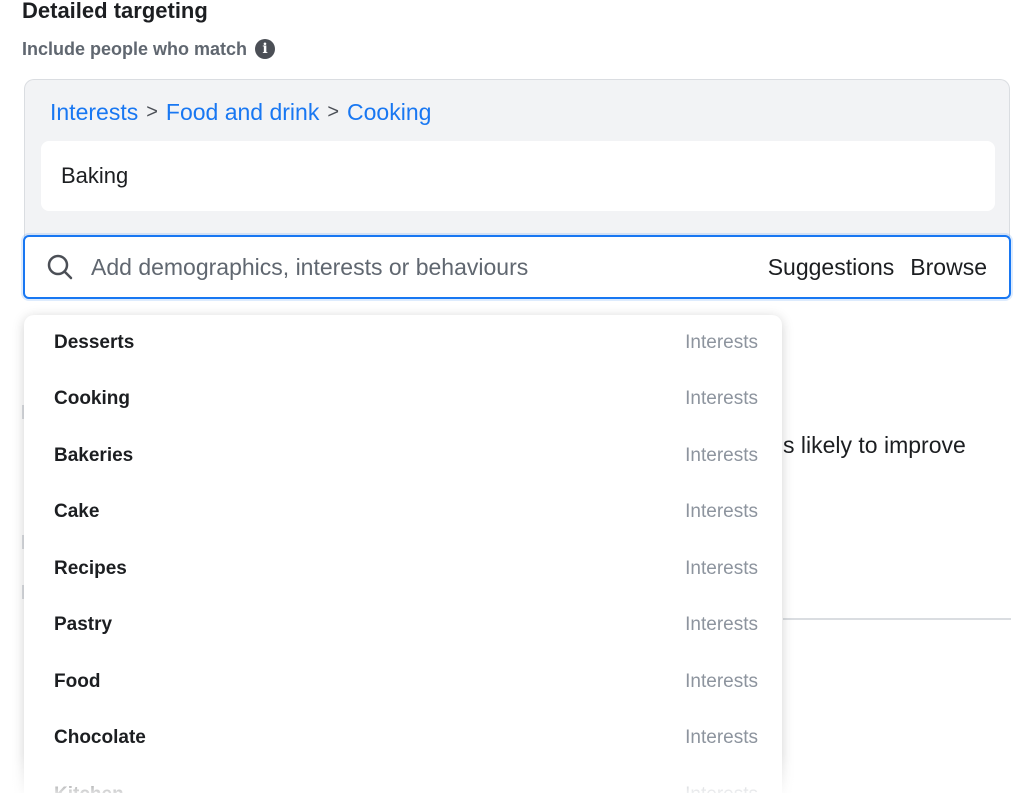 The width and height of the screenshot is (1024, 793). I want to click on search-icon, so click(60, 267).